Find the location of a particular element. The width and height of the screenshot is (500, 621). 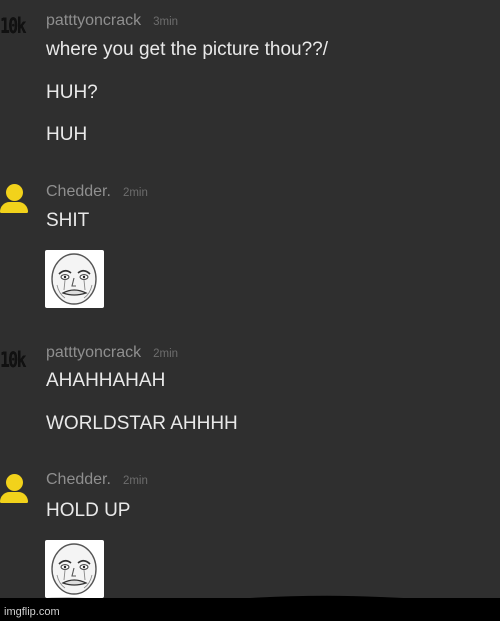

message-header: patttyoncrack 3min is located at coordinates (112, 21).